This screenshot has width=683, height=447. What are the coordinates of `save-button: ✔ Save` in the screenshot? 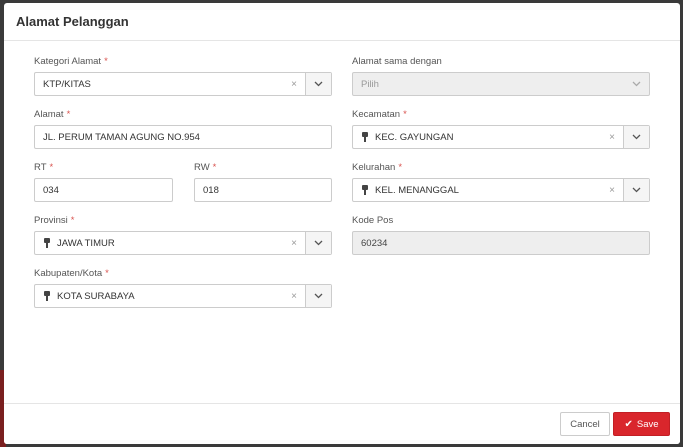 It's located at (641, 424).